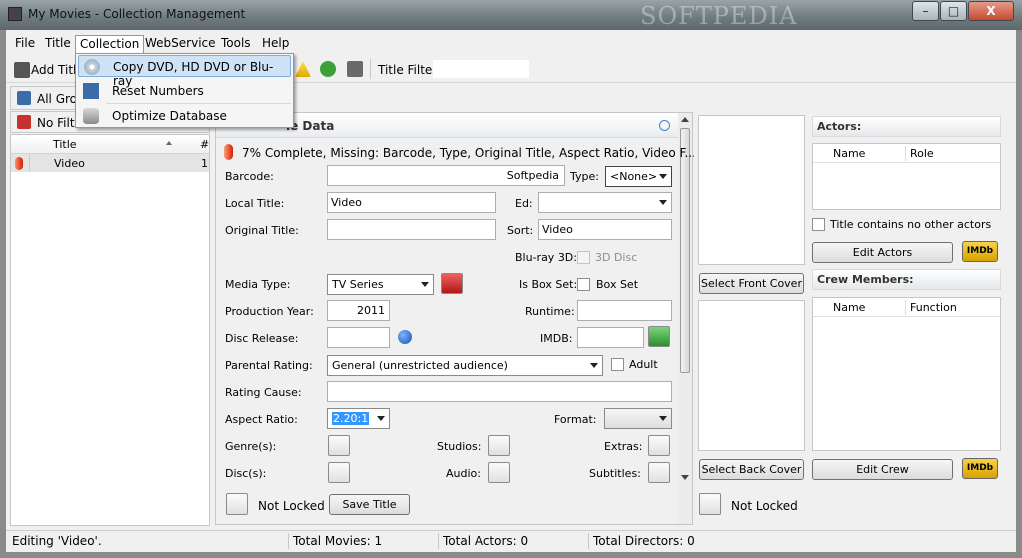 Image resolution: width=1022 pixels, height=558 pixels. Describe the element at coordinates (65, 144) in the screenshot. I see `column-title: Title` at that location.